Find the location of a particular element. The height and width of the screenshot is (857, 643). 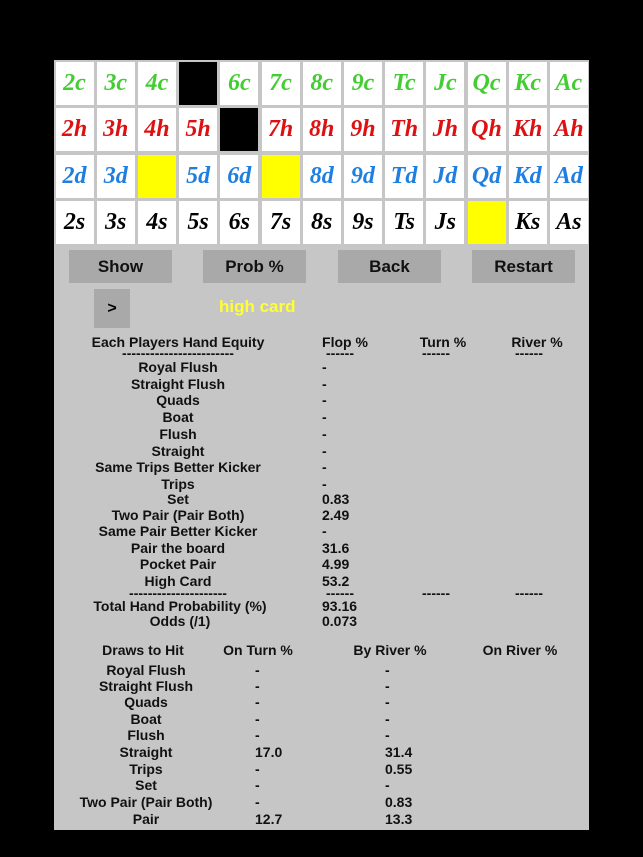

card-8d: 8d is located at coordinates (321, 176).